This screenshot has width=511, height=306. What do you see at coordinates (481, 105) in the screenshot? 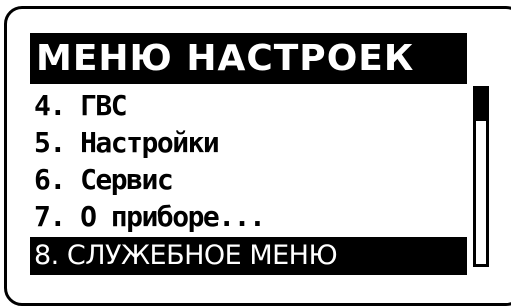
I see `scrollbar-thumb` at bounding box center [481, 105].